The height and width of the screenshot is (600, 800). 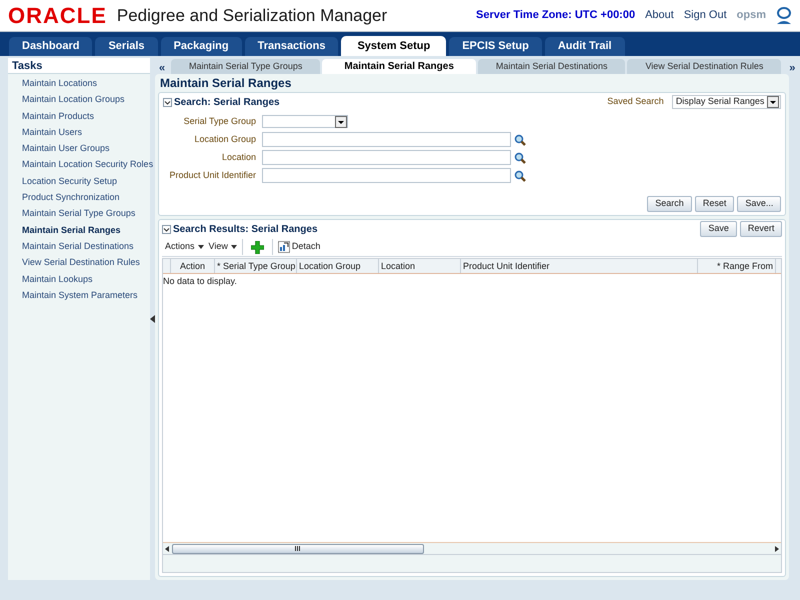 I want to click on scroll-right-button: », so click(x=792, y=68).